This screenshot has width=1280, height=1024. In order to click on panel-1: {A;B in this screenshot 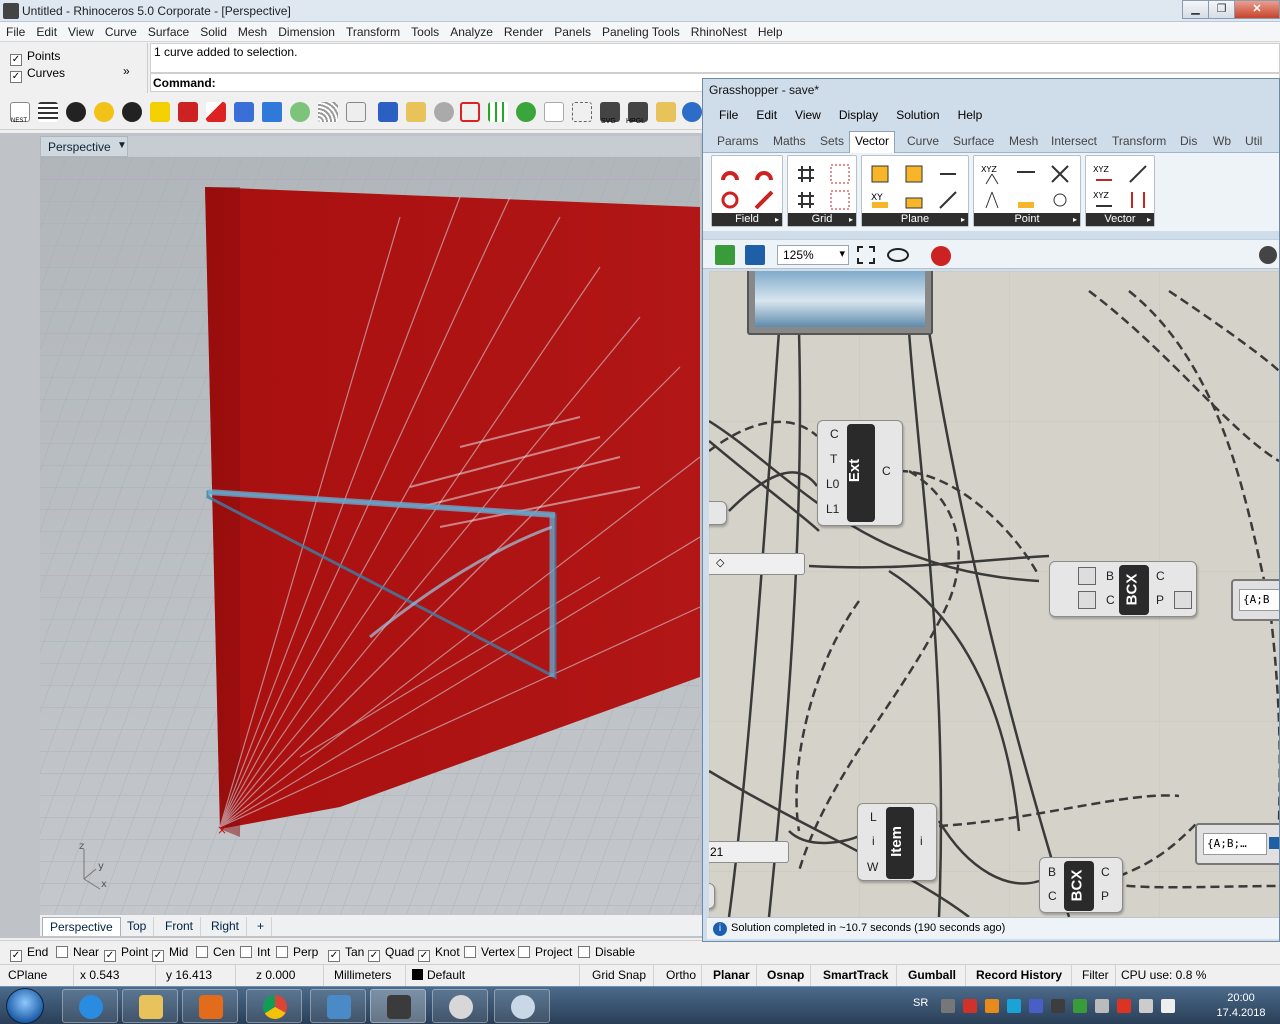, I will do `click(1255, 600)`.